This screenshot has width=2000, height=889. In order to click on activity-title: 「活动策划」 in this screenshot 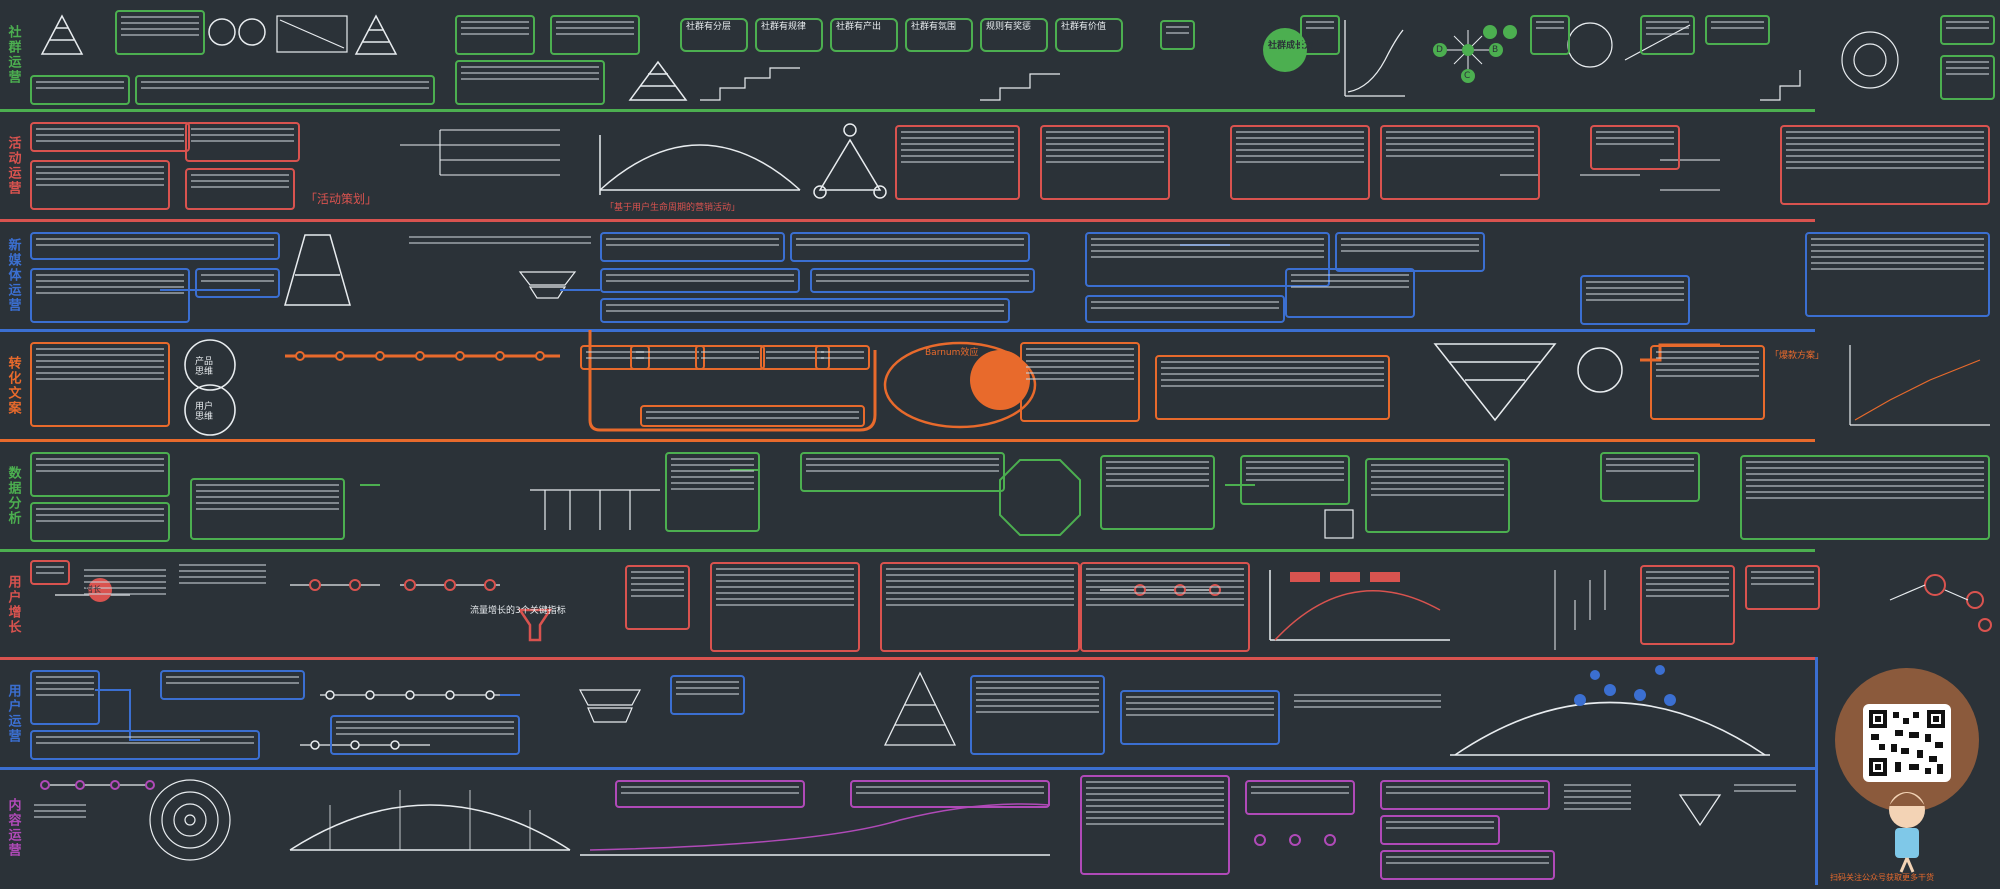, I will do `click(341, 199)`.